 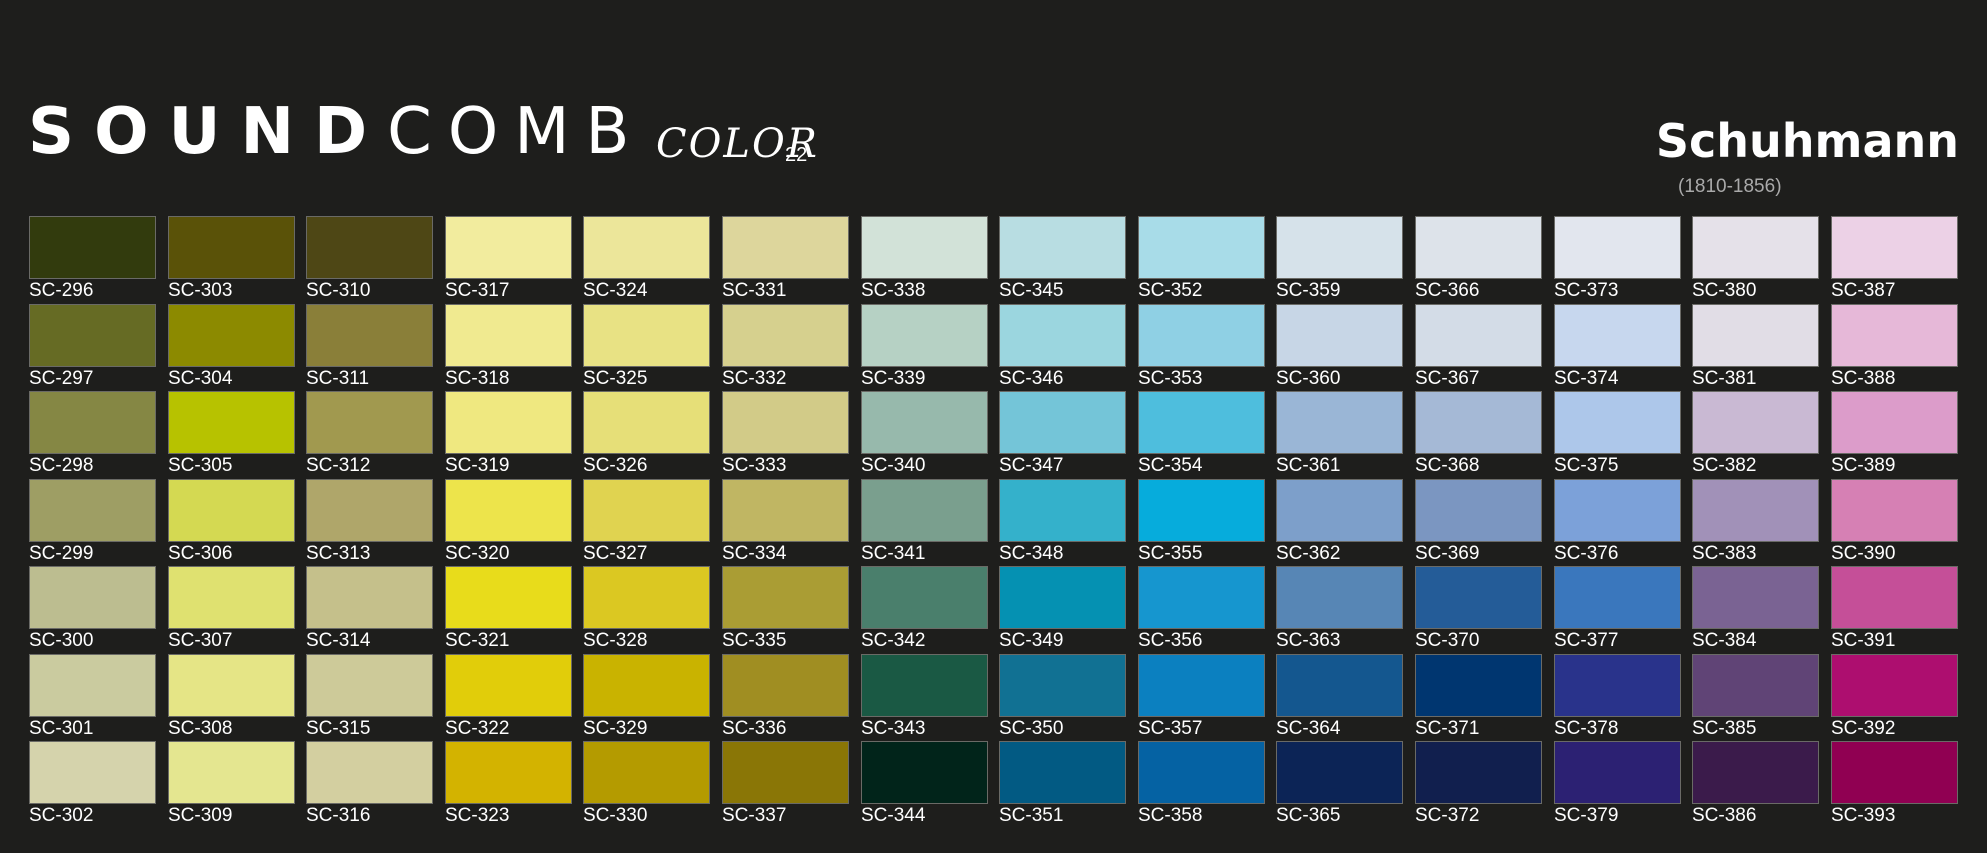 I want to click on swatch-code-label: SC-359, so click(x=1308, y=290).